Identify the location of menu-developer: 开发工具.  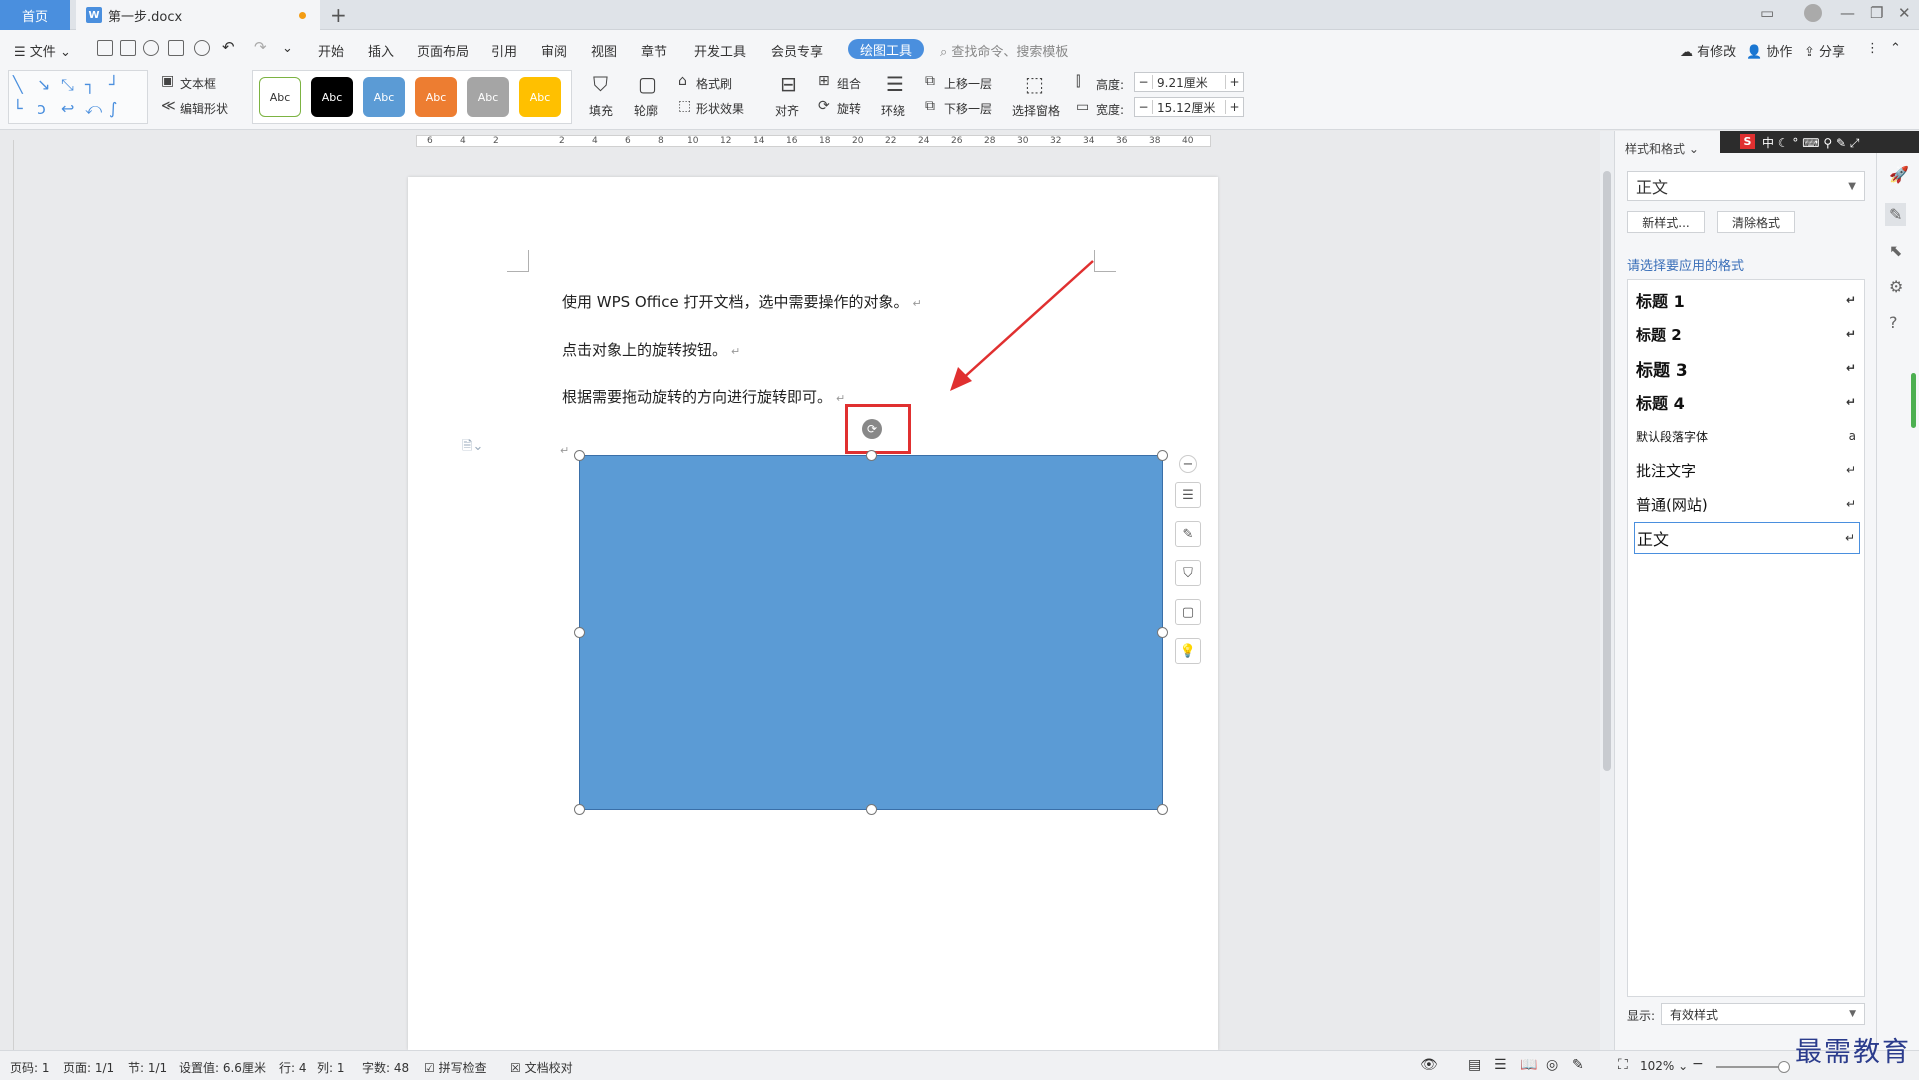
(720, 50).